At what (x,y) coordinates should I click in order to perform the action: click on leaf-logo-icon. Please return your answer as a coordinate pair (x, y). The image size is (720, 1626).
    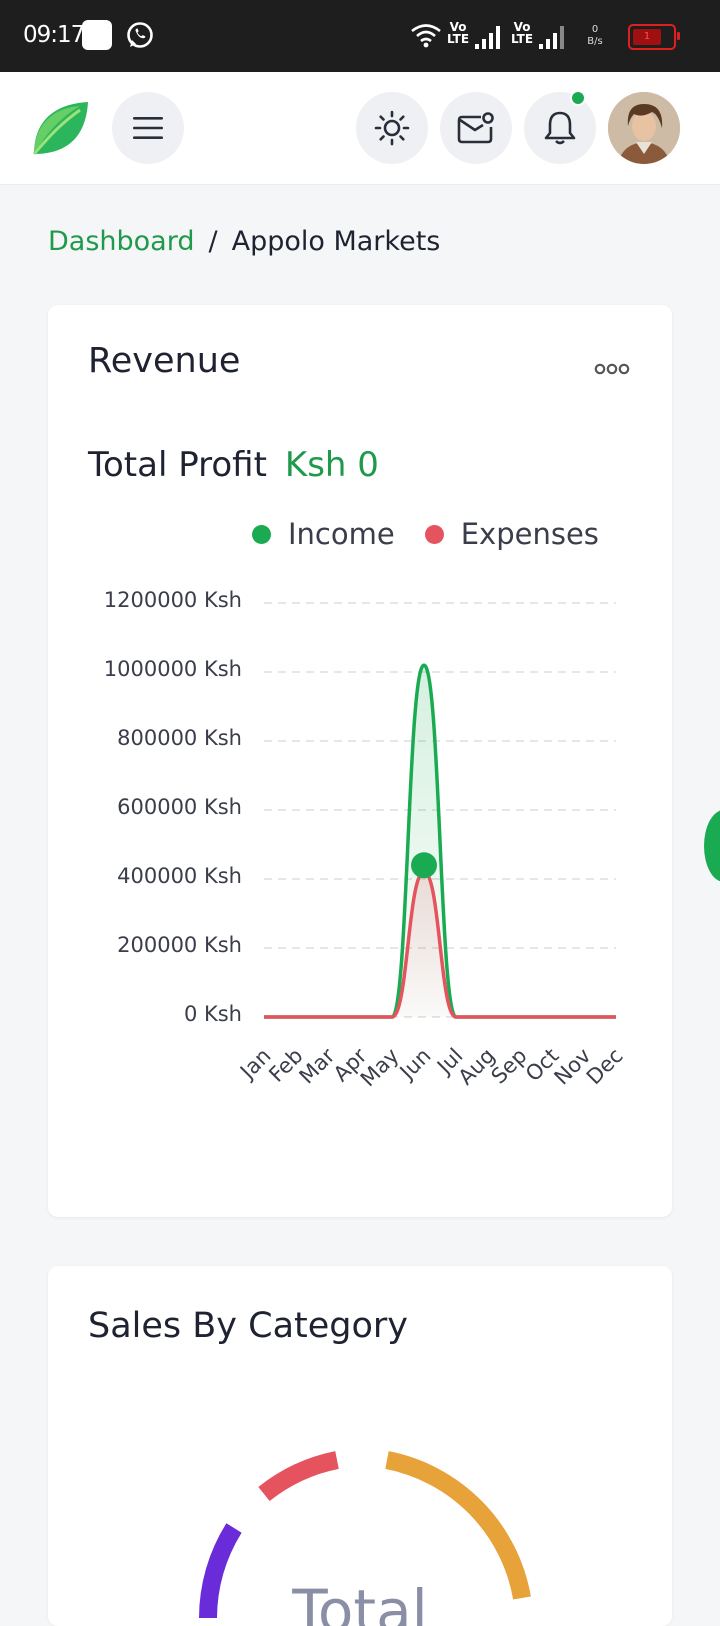
    Looking at the image, I should click on (60, 128).